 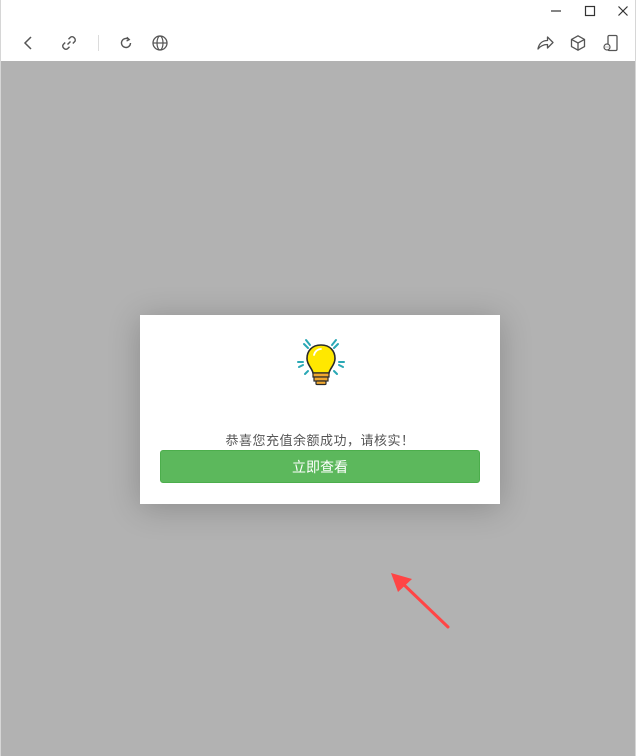 What do you see at coordinates (321, 362) in the screenshot?
I see `lightbulb-icon` at bounding box center [321, 362].